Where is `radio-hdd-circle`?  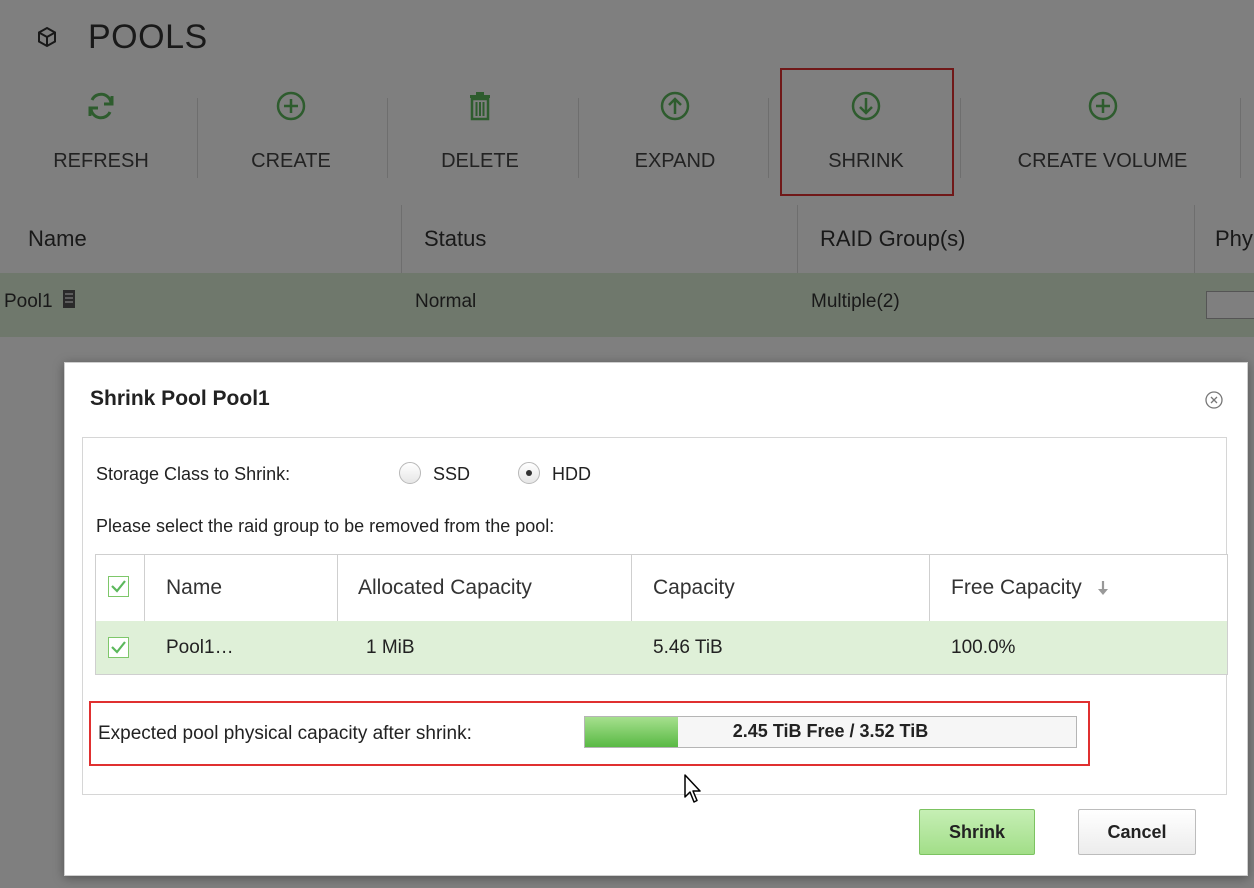
radio-hdd-circle is located at coordinates (529, 473).